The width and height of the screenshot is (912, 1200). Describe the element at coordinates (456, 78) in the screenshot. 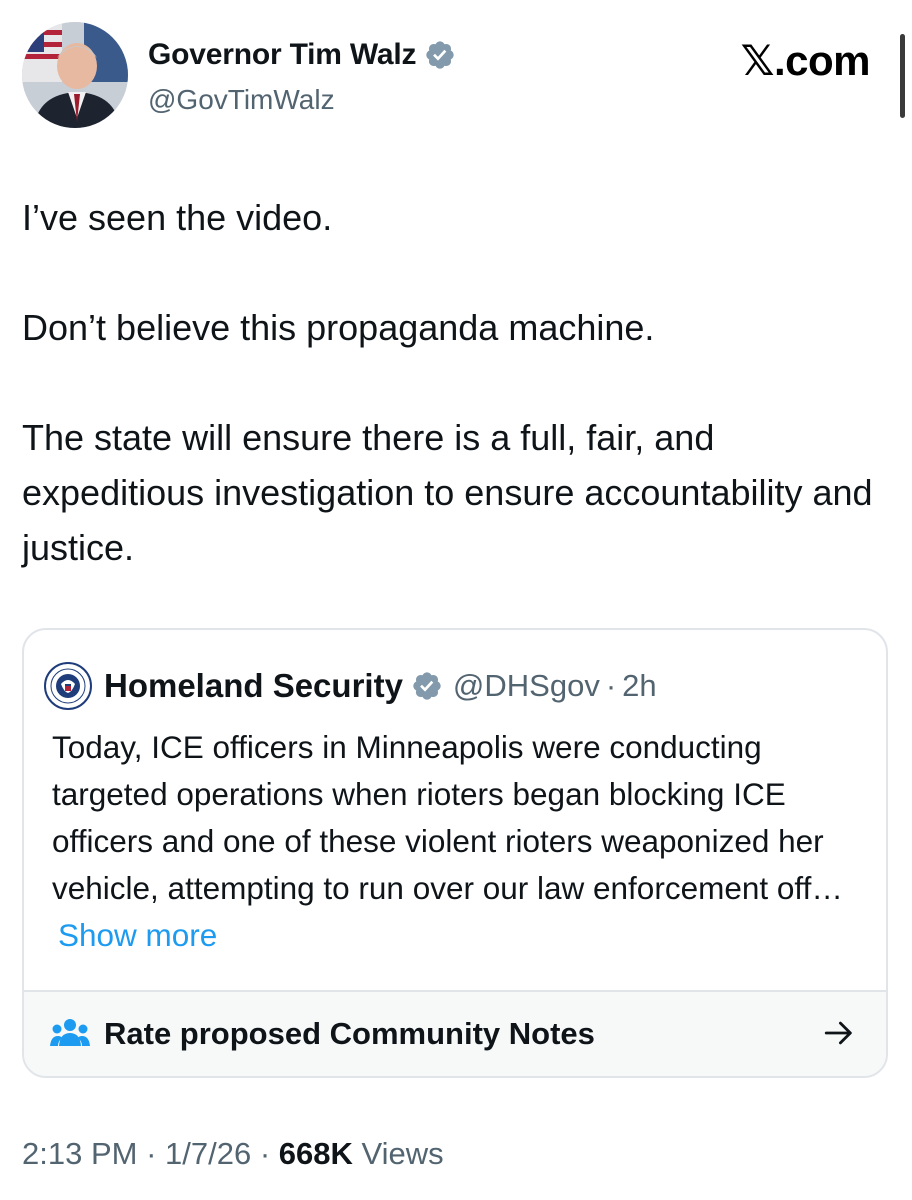

I see `tweet-header: Governor Tim Walz @GovTimWalz 𝕏.com` at that location.